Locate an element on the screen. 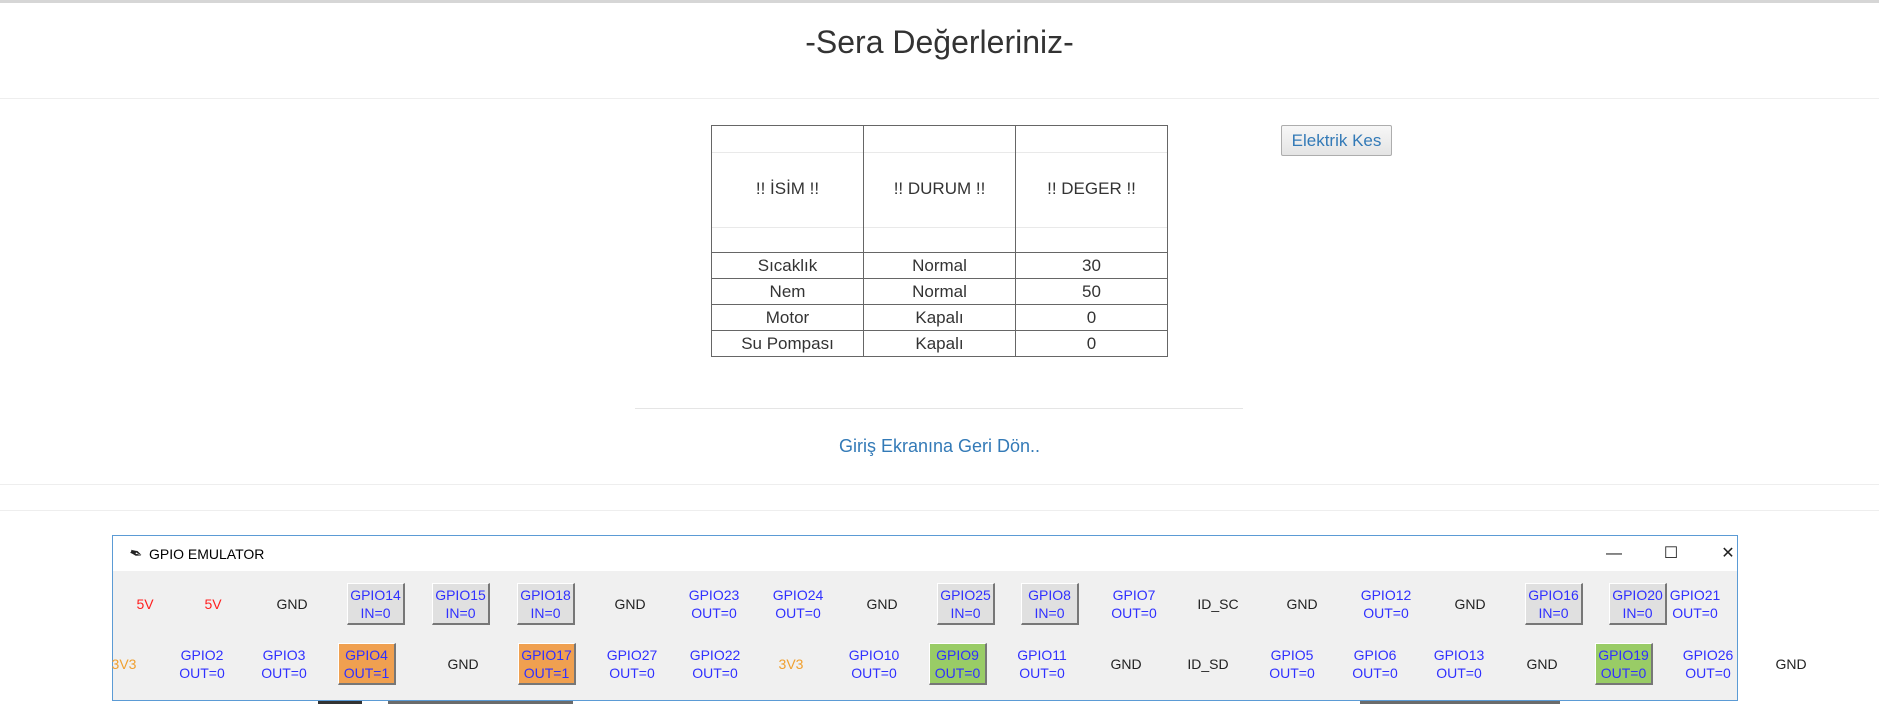 The height and width of the screenshot is (704, 1879). window-titlebar: ✒ GPIO EMULATOR — ☐ ✕ is located at coordinates (925, 553).